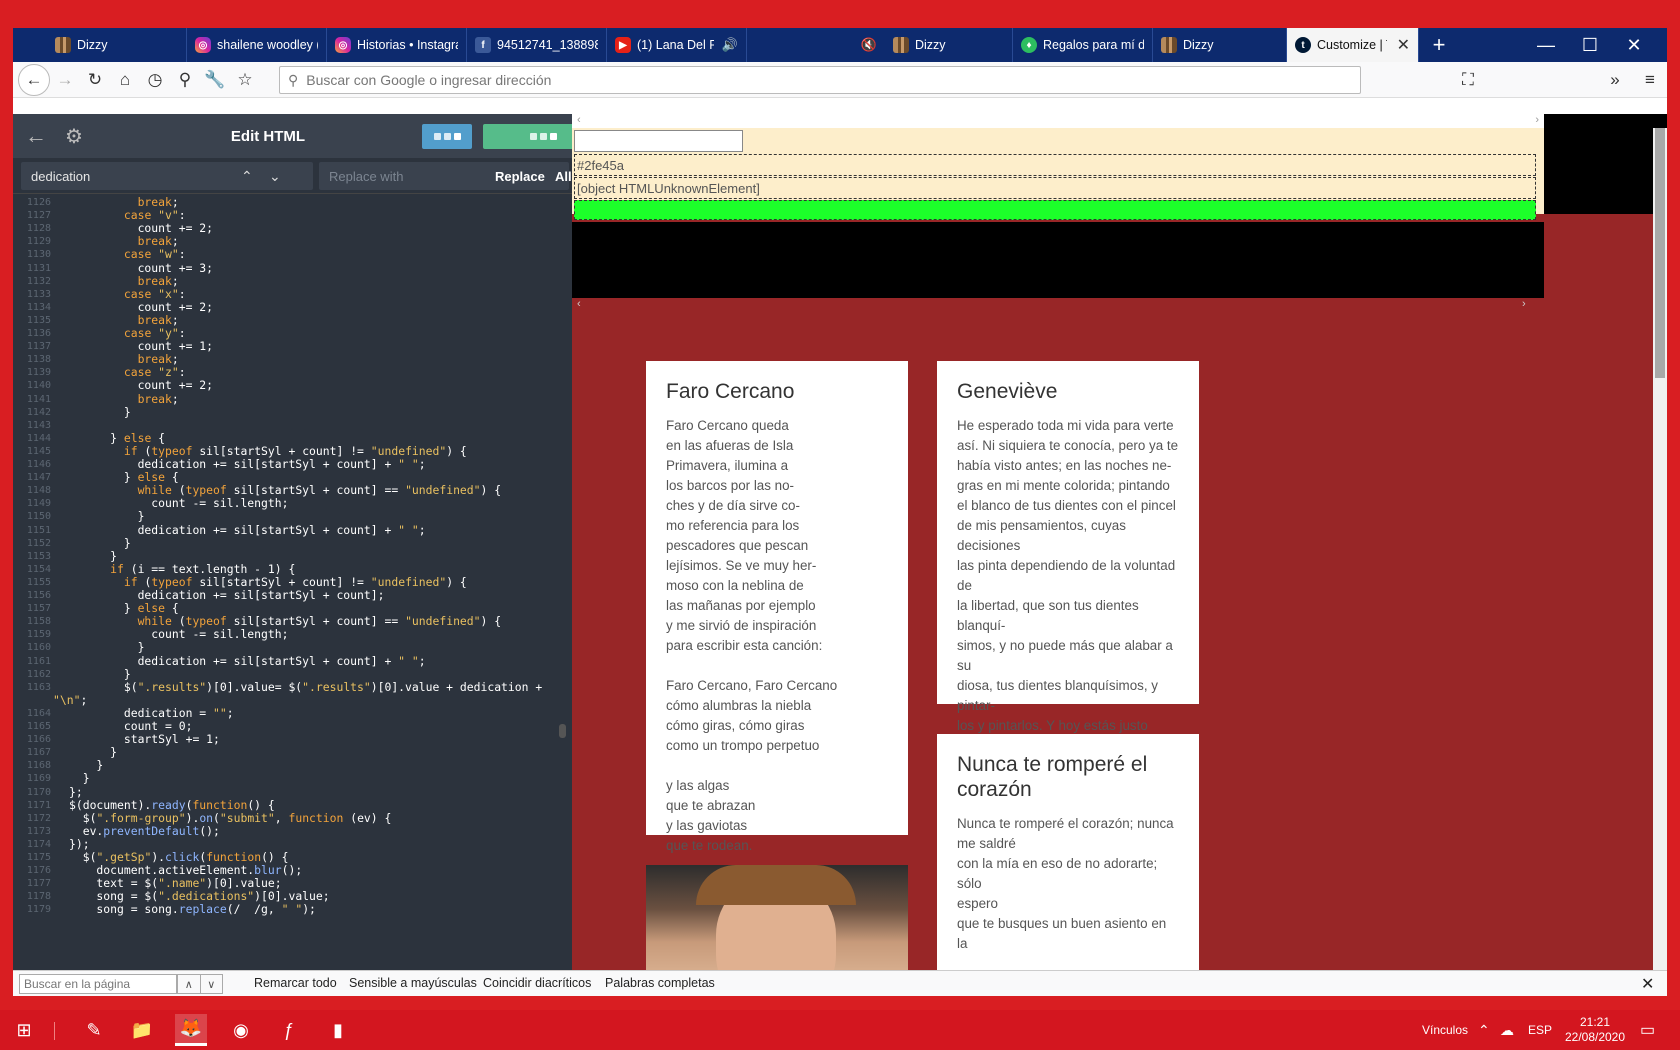  I want to click on preview-top-scrollbar: ‹ ›, so click(1058, 121).